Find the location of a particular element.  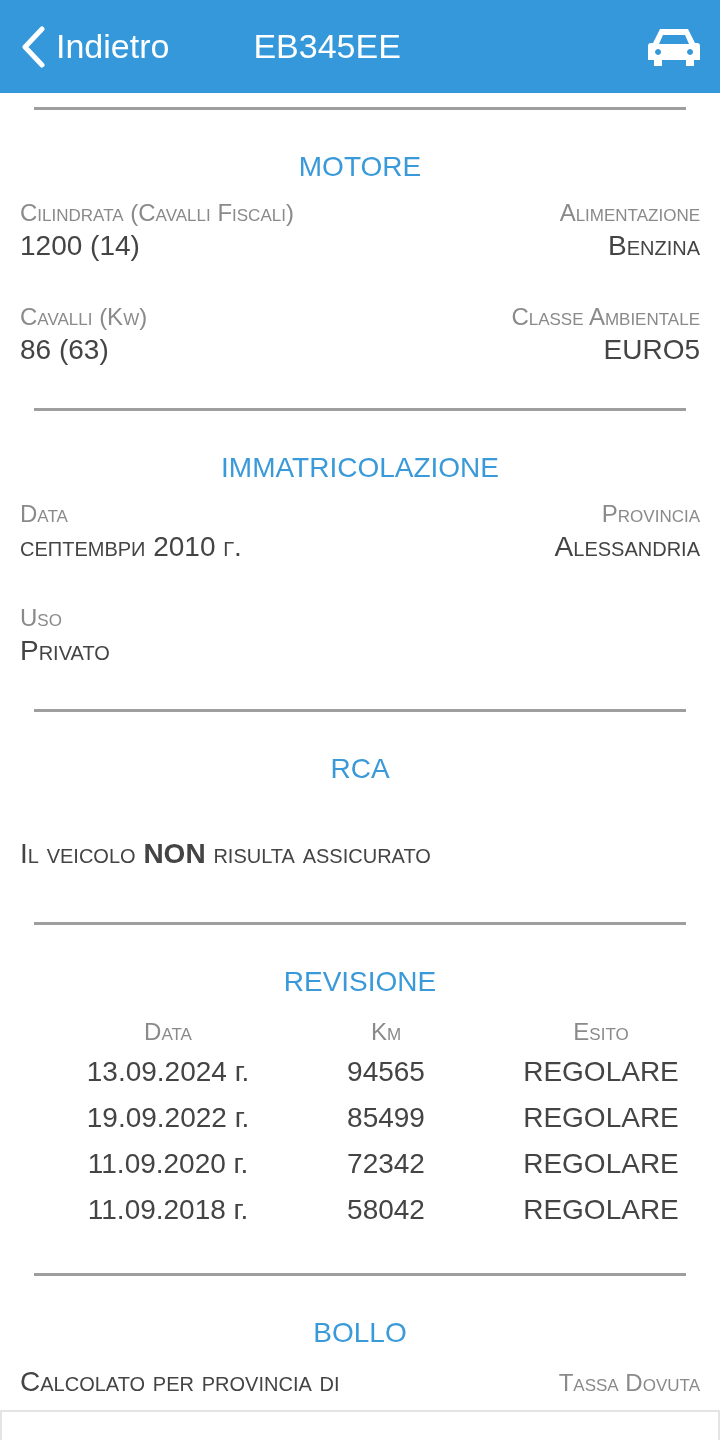

field-label: Uso is located at coordinates (41, 618).